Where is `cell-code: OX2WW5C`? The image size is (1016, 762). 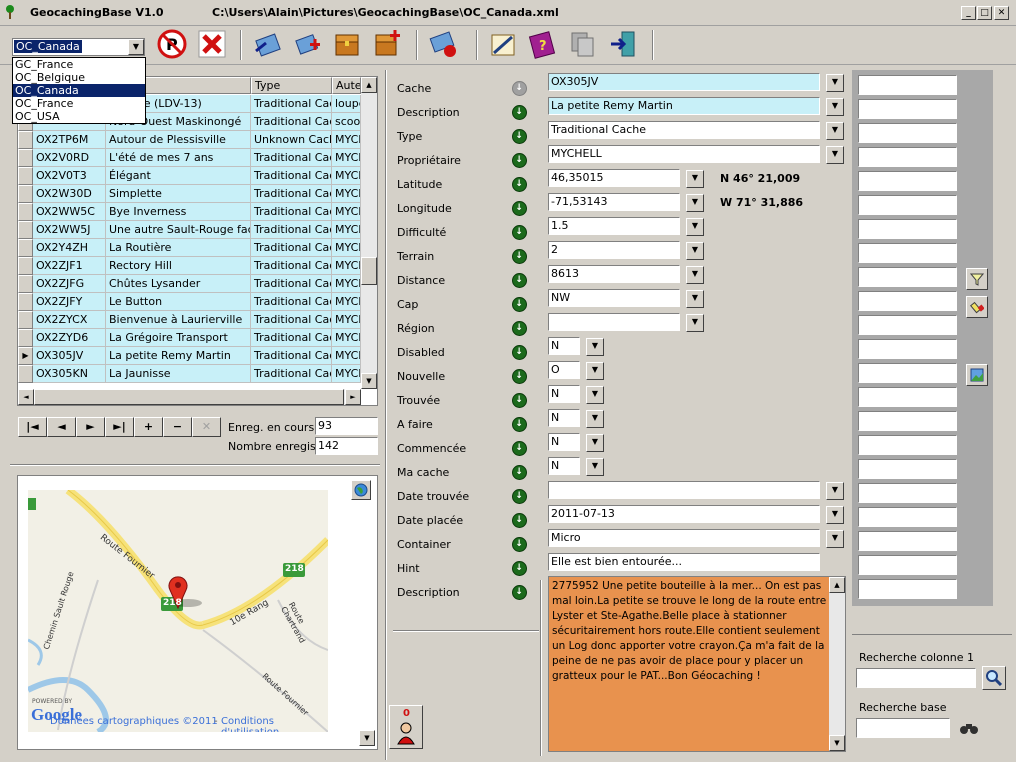
cell-code: OX2WW5C is located at coordinates (69, 212).